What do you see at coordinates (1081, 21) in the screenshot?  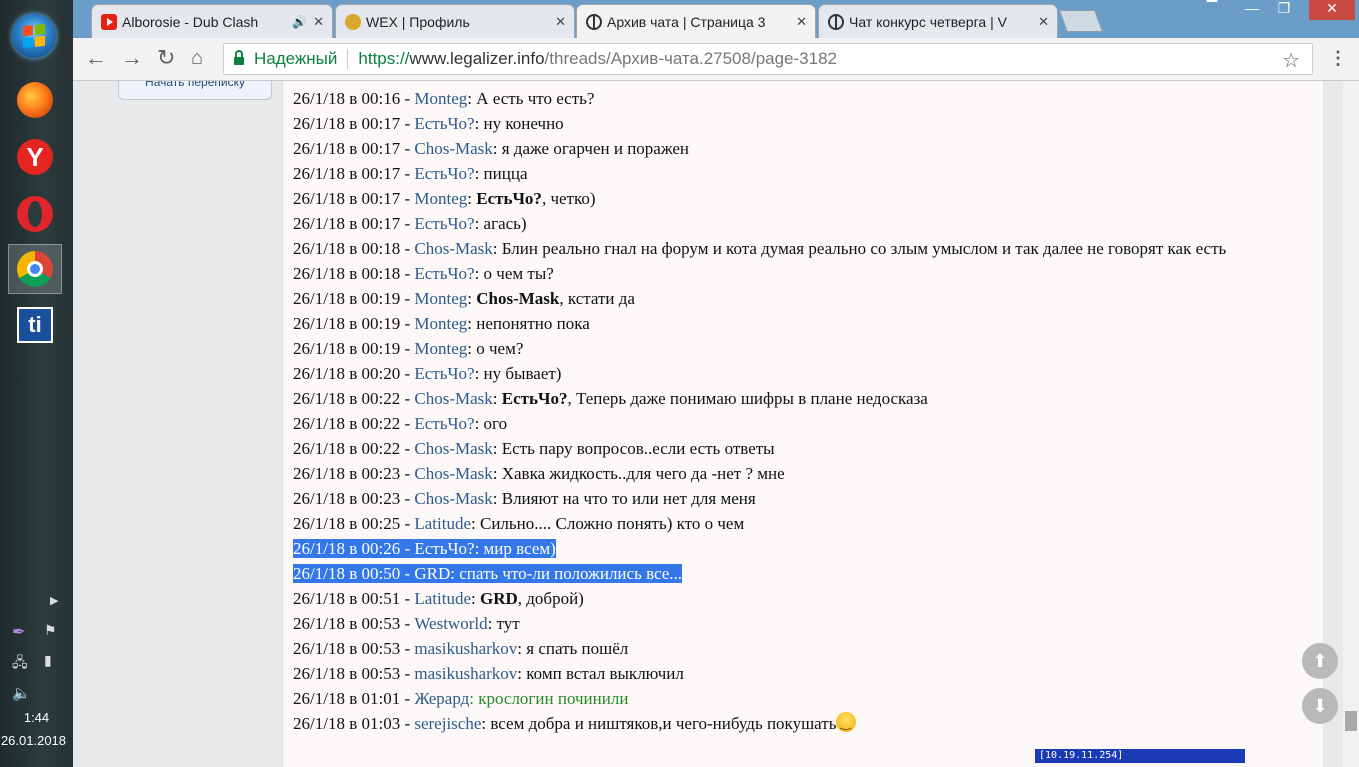 I see `new-tab-button` at bounding box center [1081, 21].